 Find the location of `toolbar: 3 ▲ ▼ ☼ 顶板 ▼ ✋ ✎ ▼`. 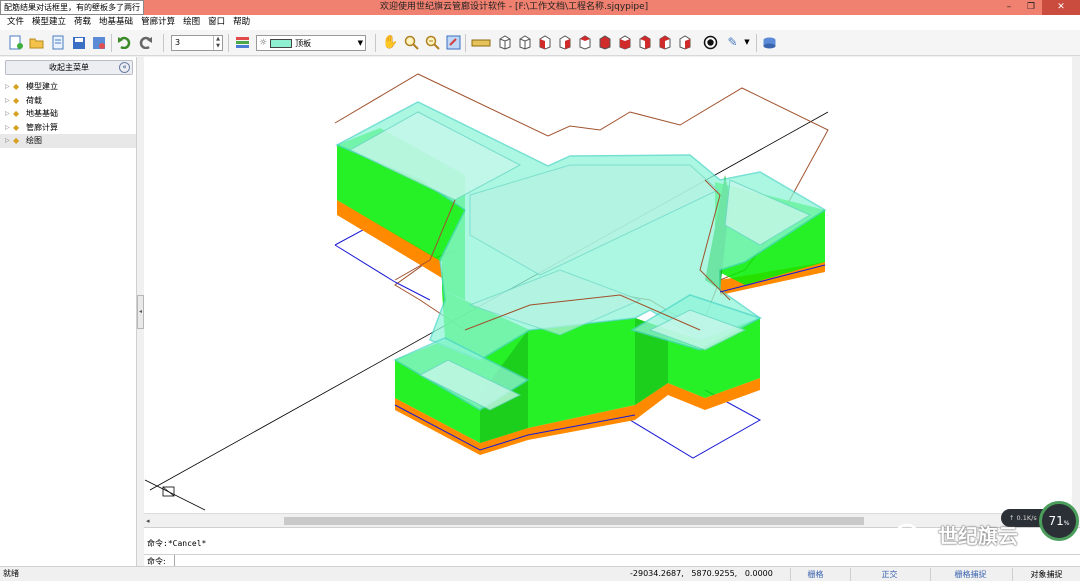

toolbar: 3 ▲ ▼ ☼ 顶板 ▼ ✋ ✎ ▼ is located at coordinates (540, 43).